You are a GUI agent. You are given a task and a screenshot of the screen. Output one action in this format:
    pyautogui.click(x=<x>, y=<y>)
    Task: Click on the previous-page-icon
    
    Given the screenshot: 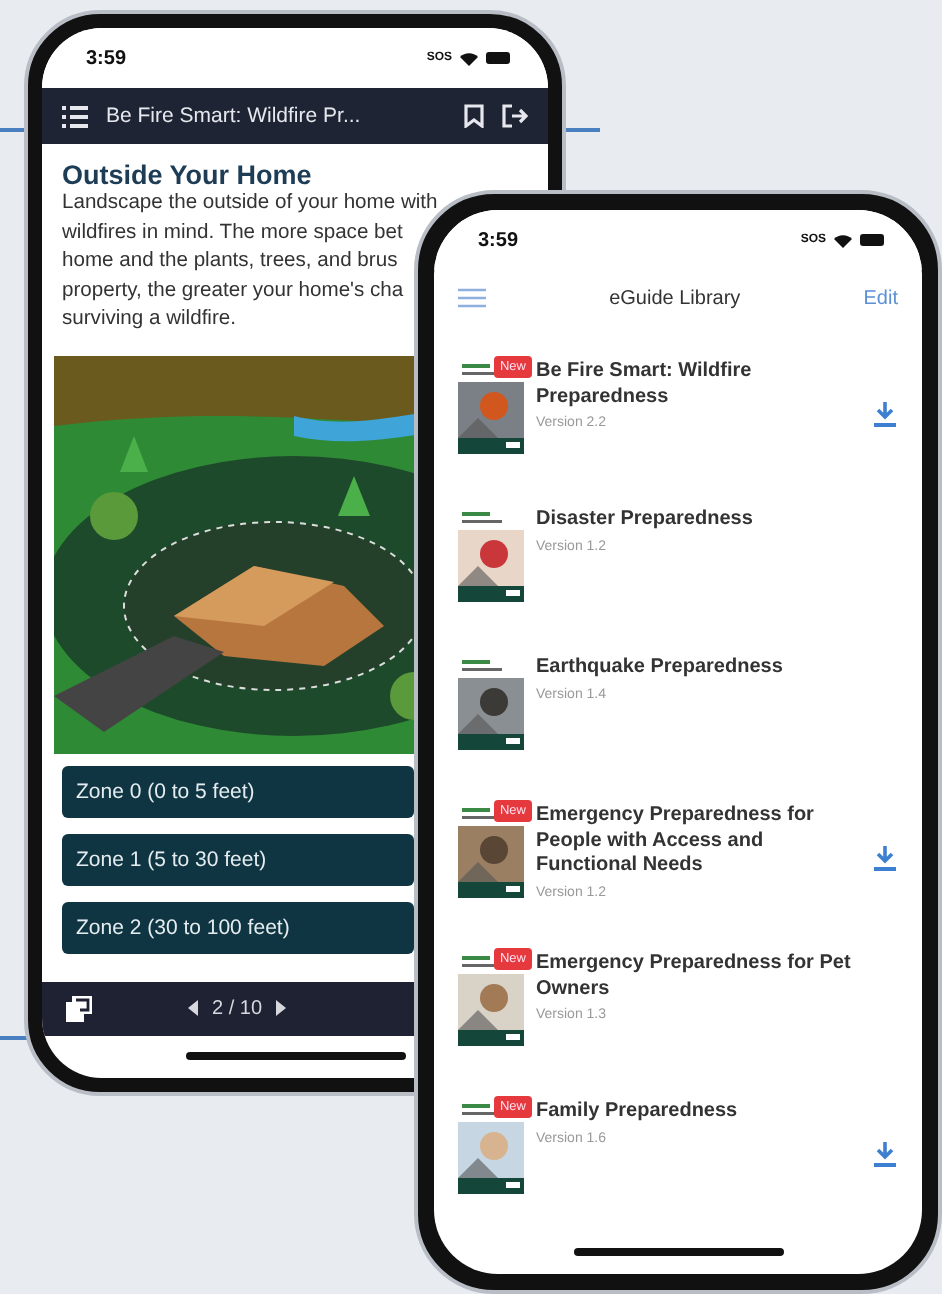 What is the action you would take?
    pyautogui.click(x=193, y=1008)
    